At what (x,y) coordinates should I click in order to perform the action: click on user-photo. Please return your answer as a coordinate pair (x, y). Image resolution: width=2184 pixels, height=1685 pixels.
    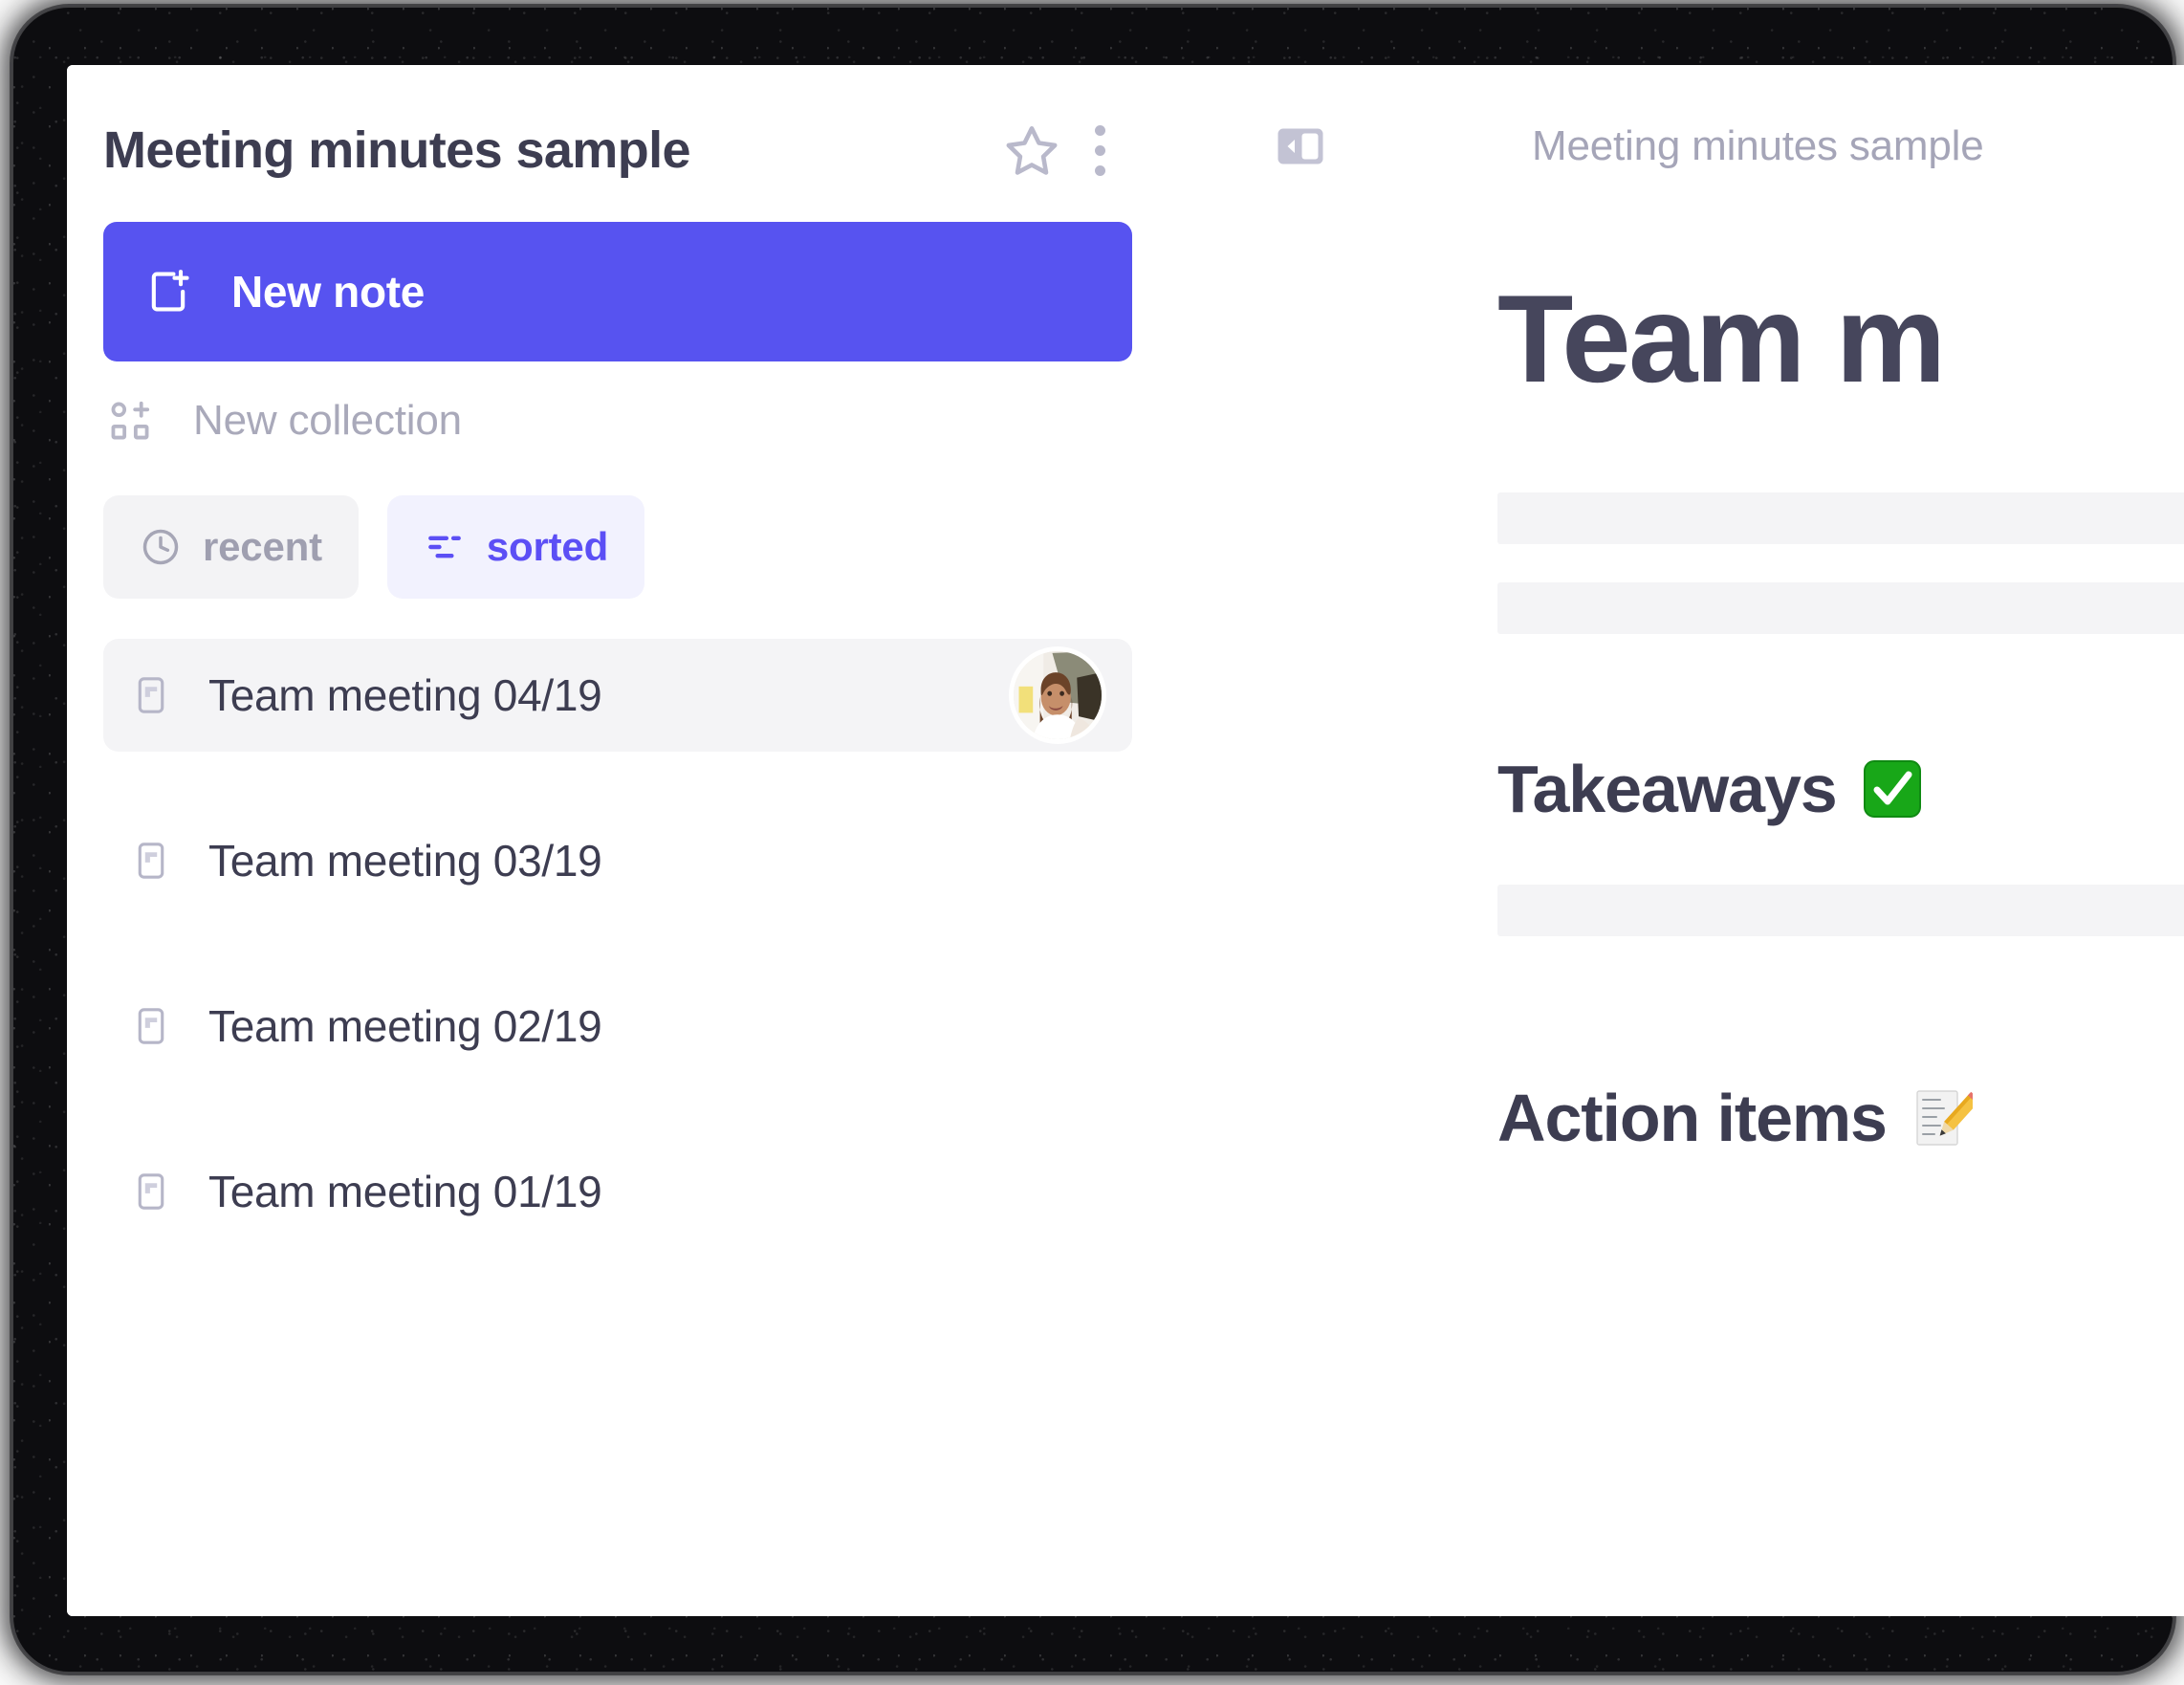
    Looking at the image, I should click on (1058, 695).